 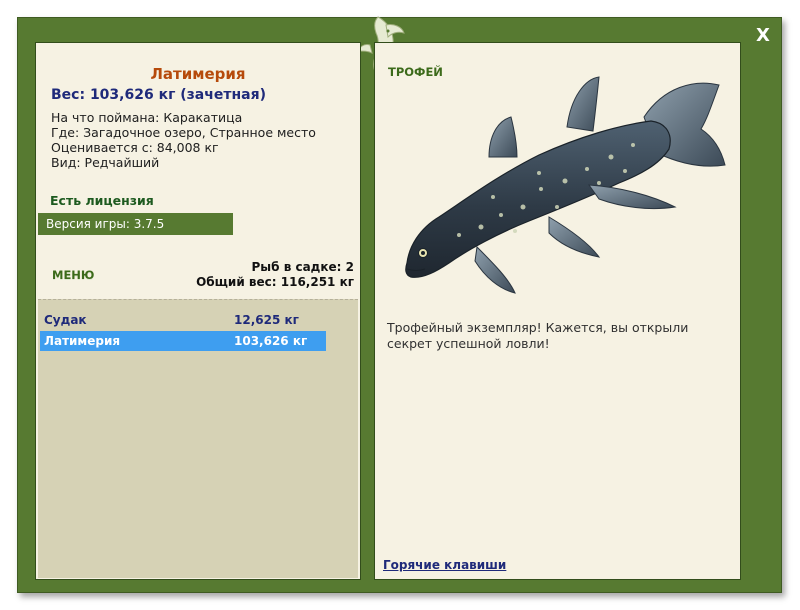 What do you see at coordinates (82, 341) in the screenshot?
I see `catch-name: Латимерия` at bounding box center [82, 341].